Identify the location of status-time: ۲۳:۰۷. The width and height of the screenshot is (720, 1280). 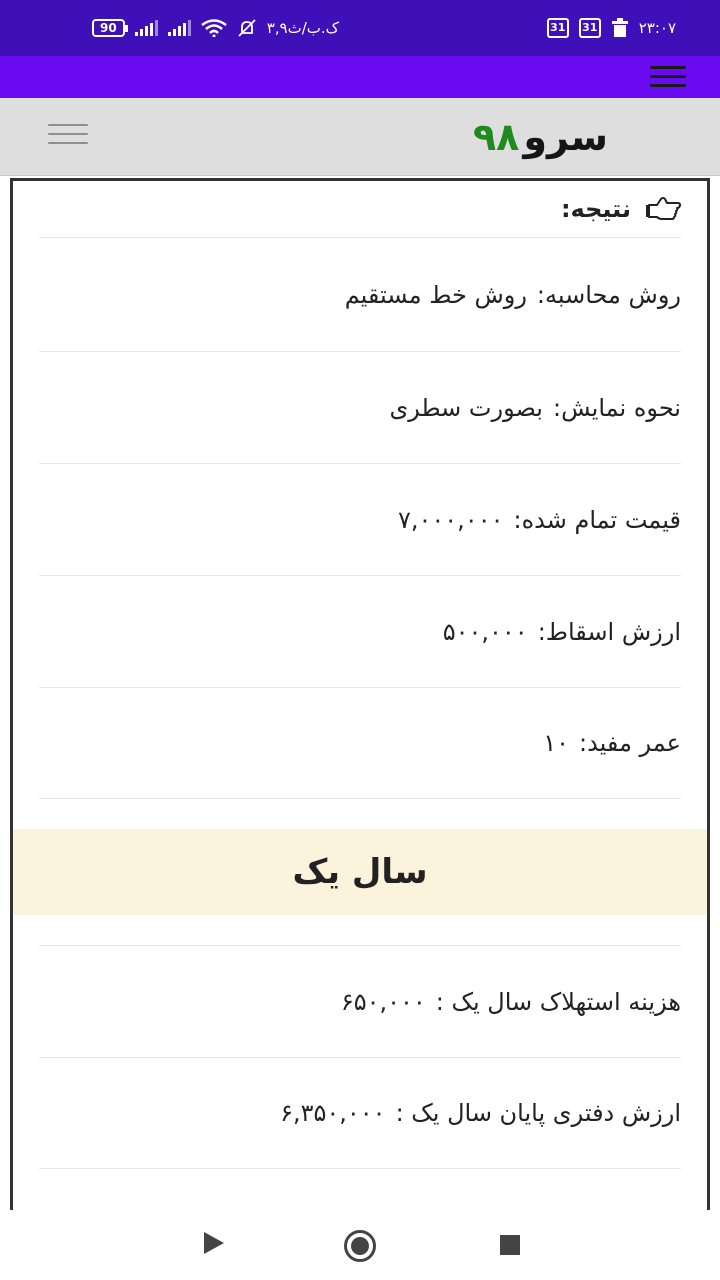
(657, 28).